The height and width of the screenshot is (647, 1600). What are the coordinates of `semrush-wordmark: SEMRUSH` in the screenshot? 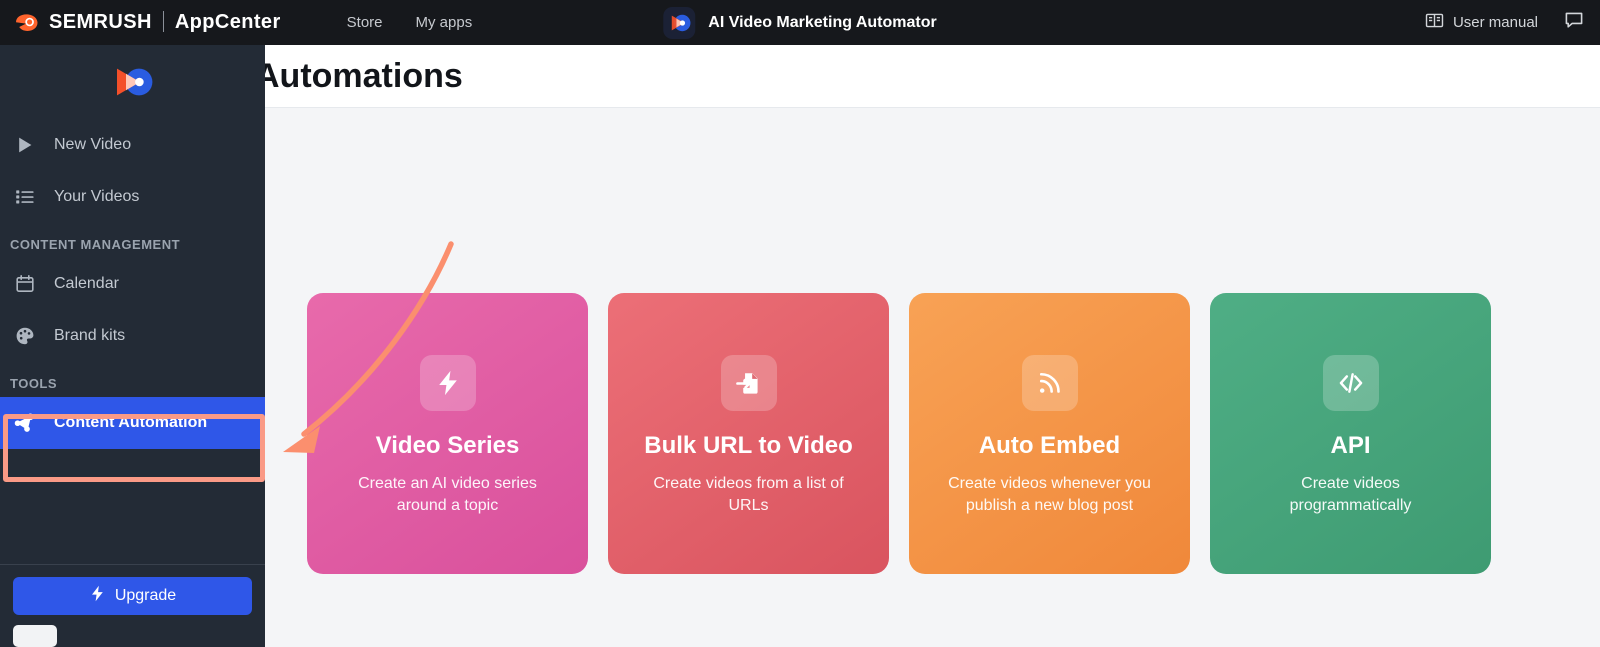 It's located at (100, 22).